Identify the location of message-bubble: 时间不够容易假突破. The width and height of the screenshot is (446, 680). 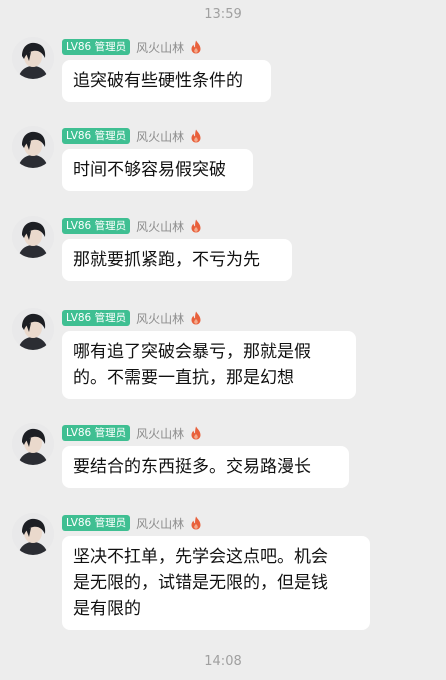
(157, 170).